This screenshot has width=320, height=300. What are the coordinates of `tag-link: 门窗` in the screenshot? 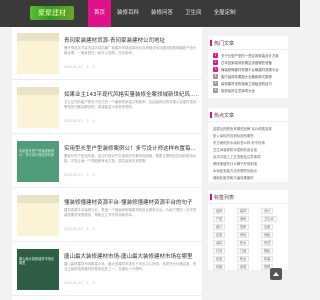 It's located at (243, 251).